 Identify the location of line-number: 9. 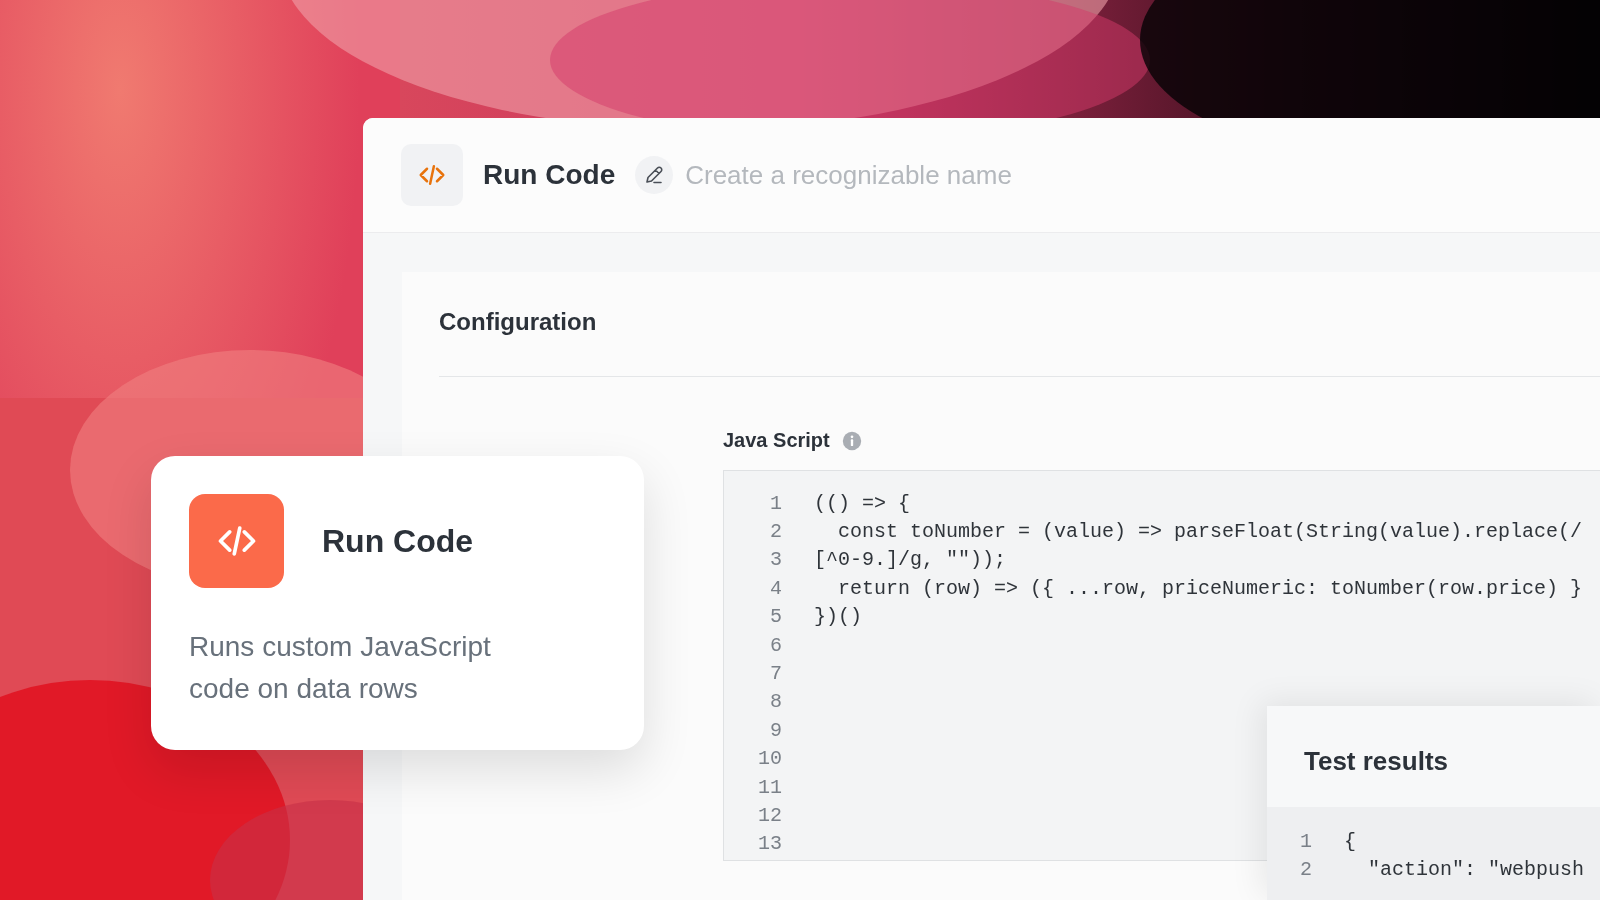
(775, 730).